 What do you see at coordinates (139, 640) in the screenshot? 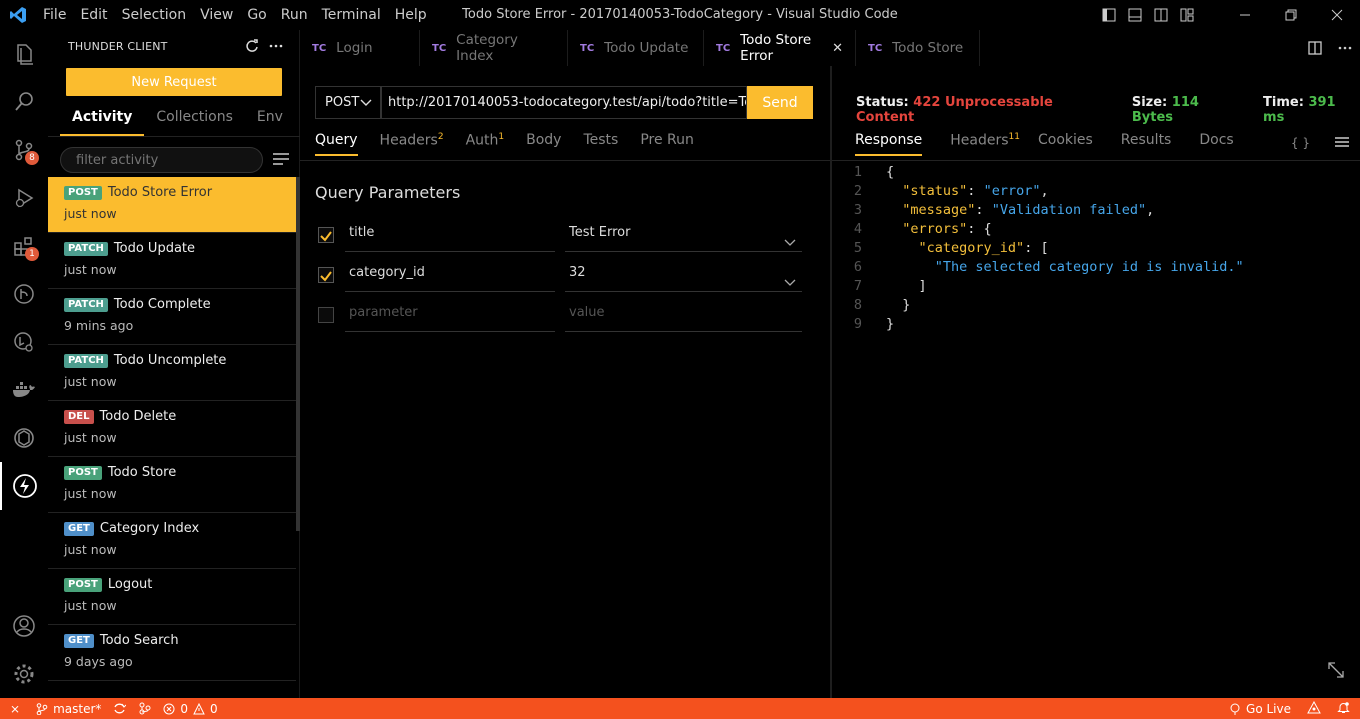
I see `request-name: Todo Search` at bounding box center [139, 640].